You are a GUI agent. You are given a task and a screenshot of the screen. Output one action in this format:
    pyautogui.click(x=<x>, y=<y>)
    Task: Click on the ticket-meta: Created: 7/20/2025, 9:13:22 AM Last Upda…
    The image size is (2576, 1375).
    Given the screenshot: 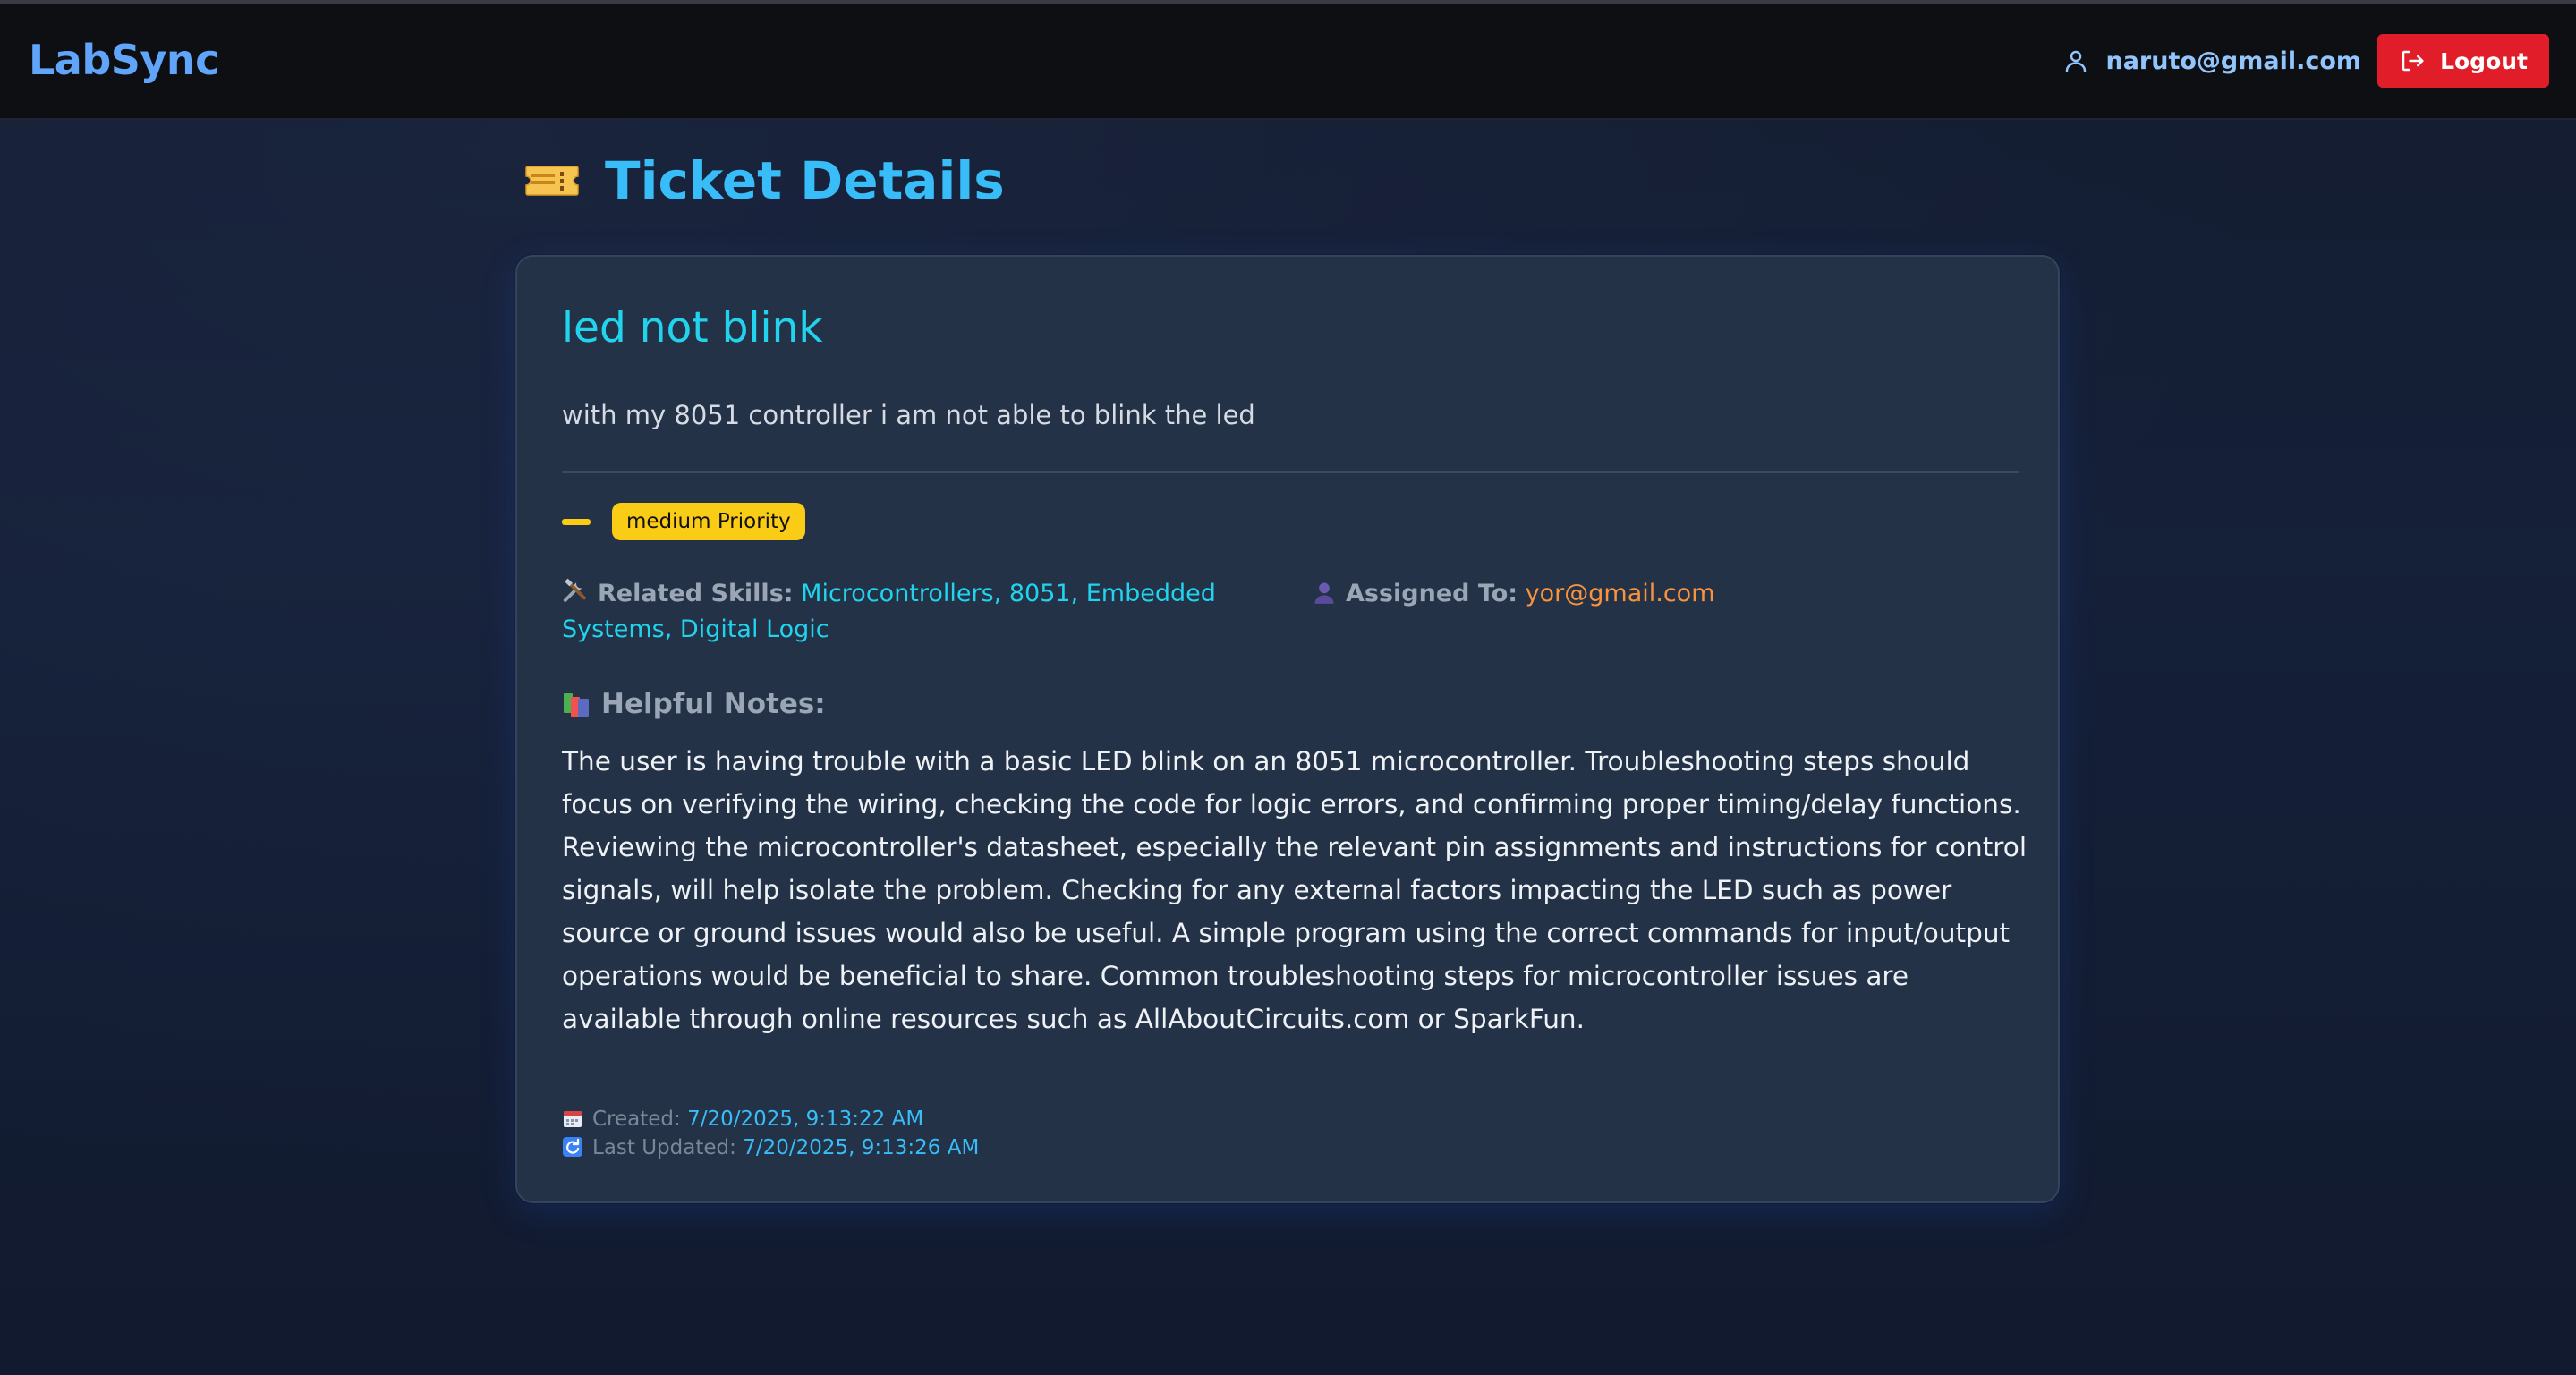 What is the action you would take?
    pyautogui.click(x=770, y=1133)
    